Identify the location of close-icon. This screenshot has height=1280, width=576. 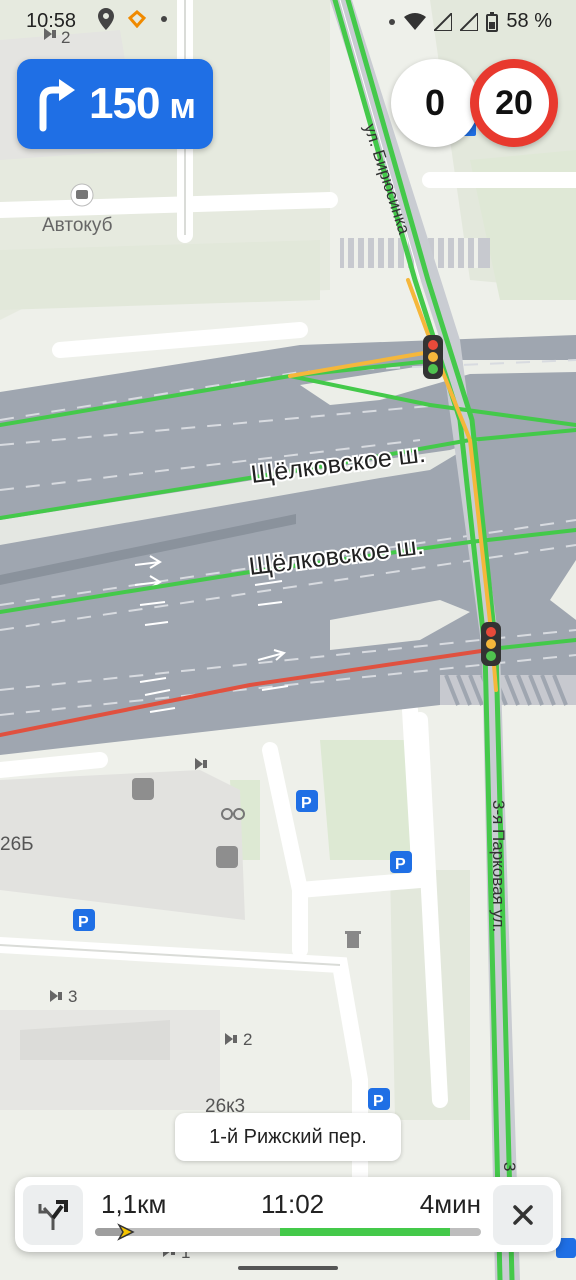
(523, 1215).